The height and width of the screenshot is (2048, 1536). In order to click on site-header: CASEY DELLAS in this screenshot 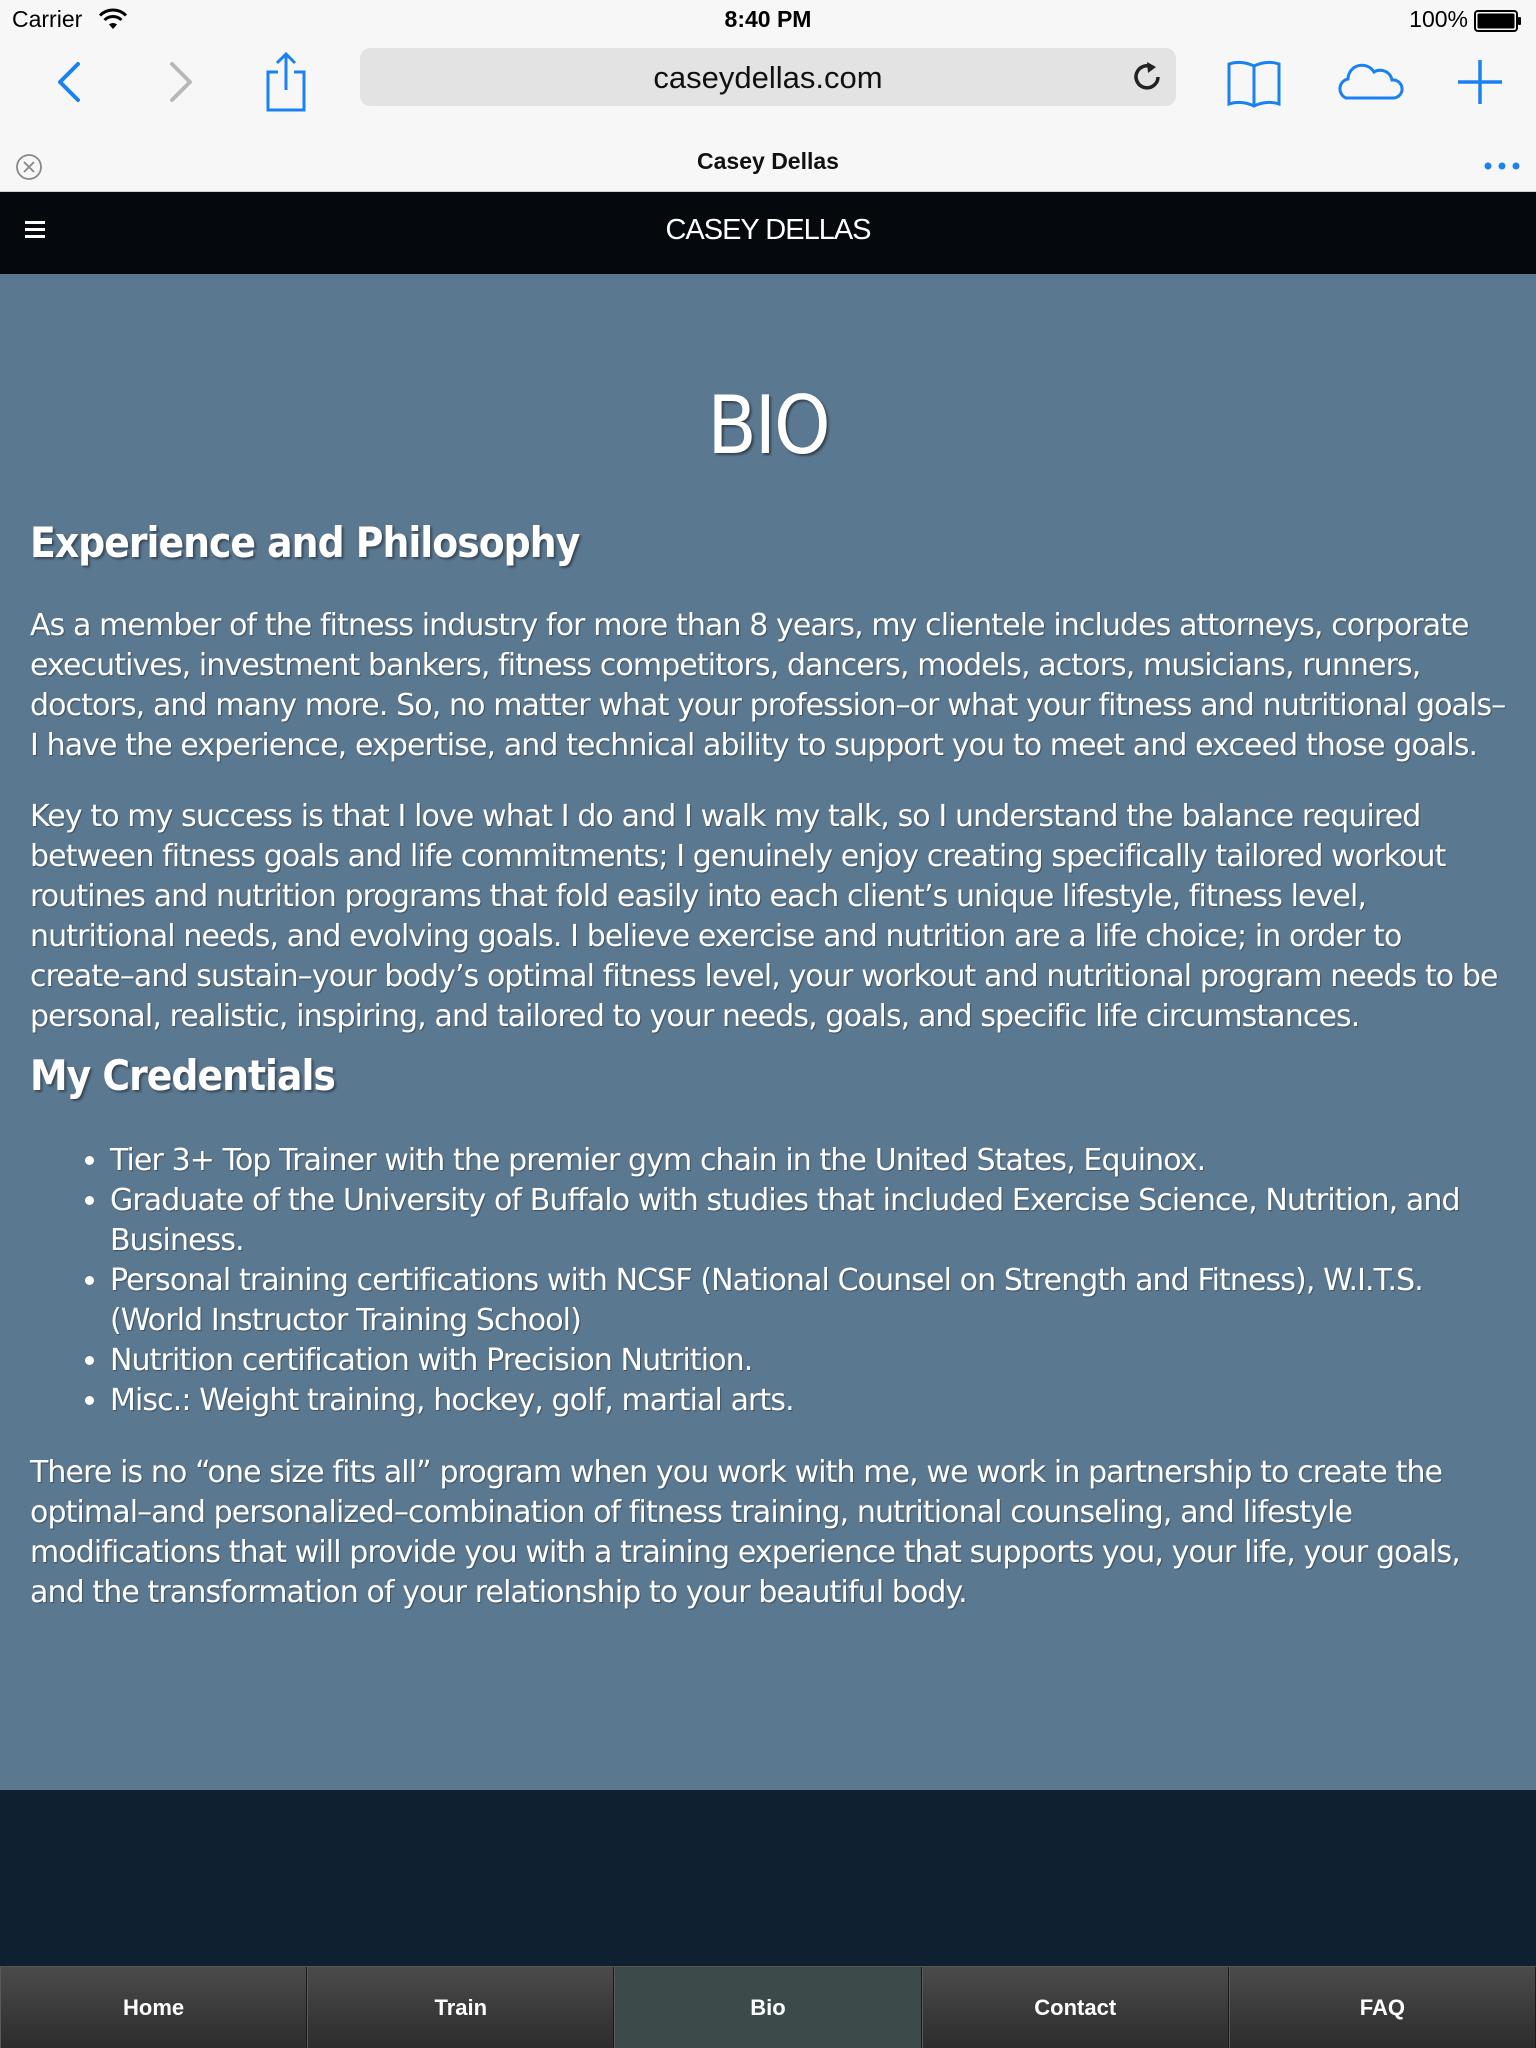, I will do `click(768, 233)`.